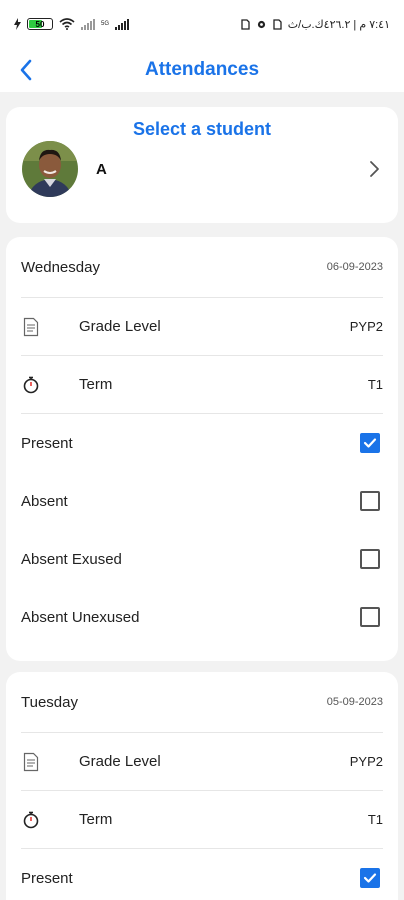  What do you see at coordinates (202, 24) in the screenshot?
I see `status-bar: 50 5G ٧:٤١ م | ٤٢٦.٢ك.ب/ث` at bounding box center [202, 24].